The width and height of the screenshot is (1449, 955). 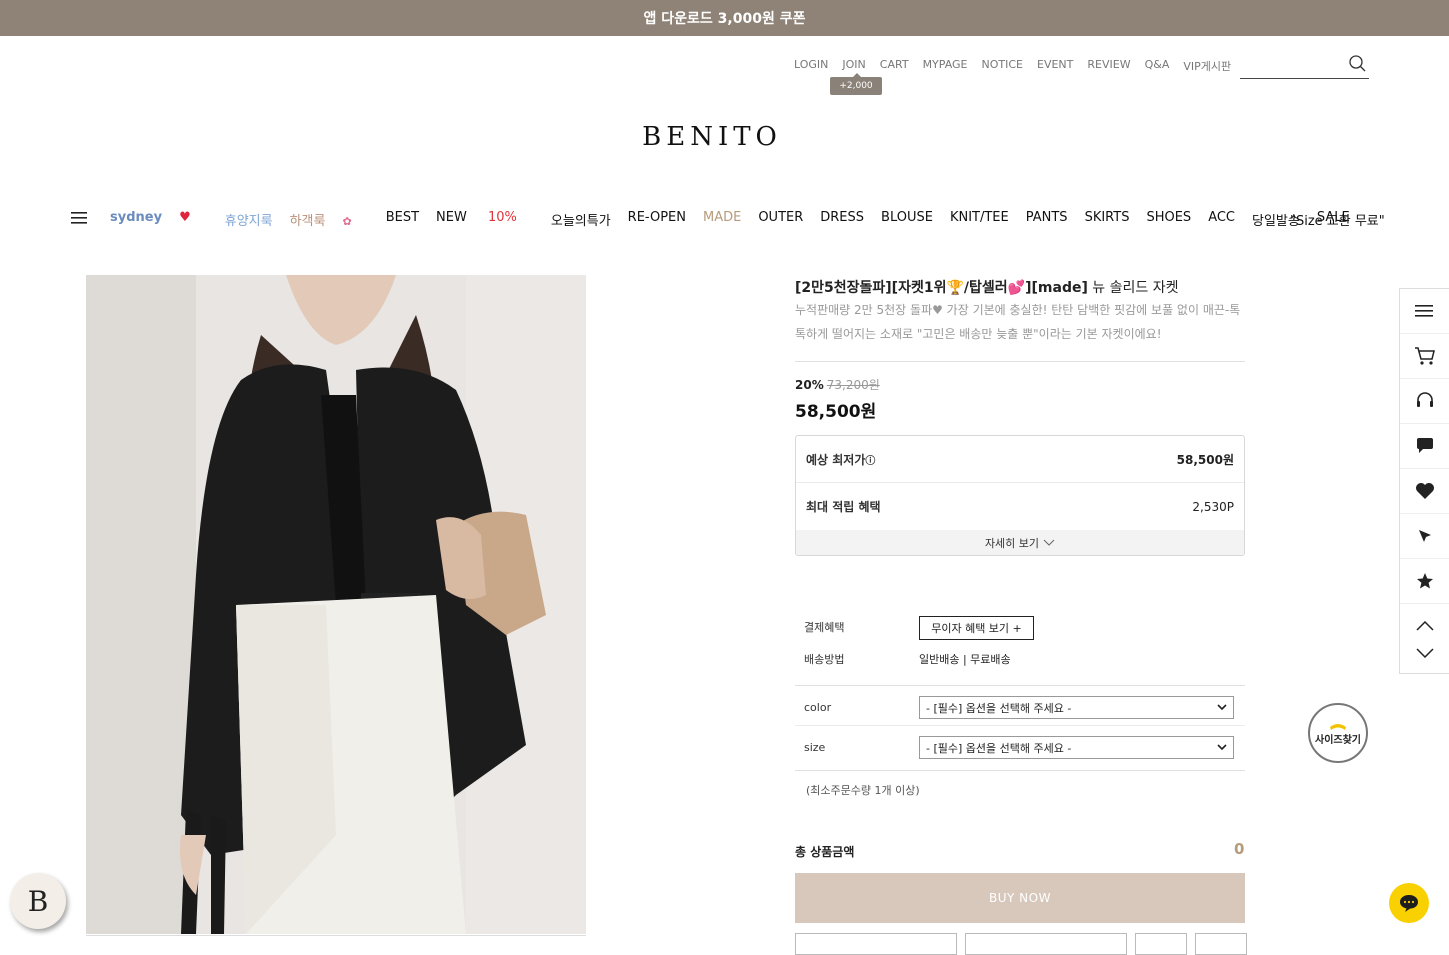 I want to click on quick-wishlist, so click(x=1424, y=491).